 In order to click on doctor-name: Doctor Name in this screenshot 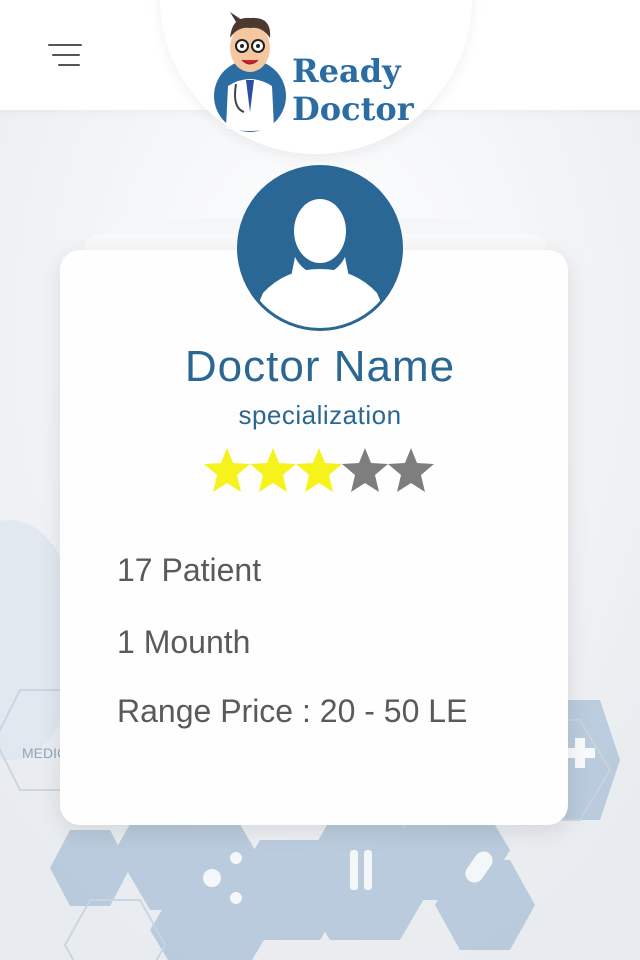, I will do `click(320, 366)`.